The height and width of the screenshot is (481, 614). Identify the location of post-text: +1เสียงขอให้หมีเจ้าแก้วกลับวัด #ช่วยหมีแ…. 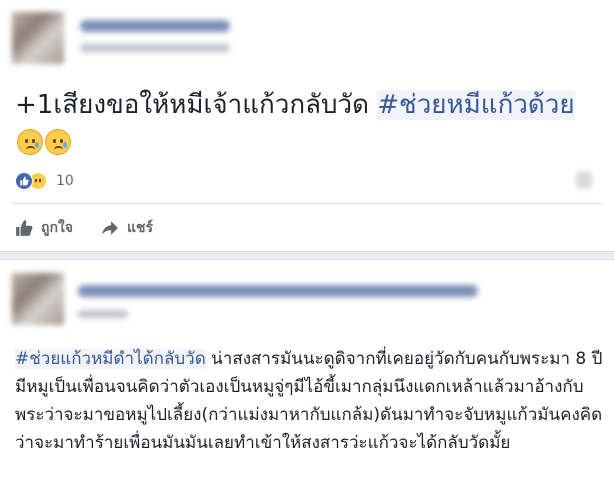
(300, 124).